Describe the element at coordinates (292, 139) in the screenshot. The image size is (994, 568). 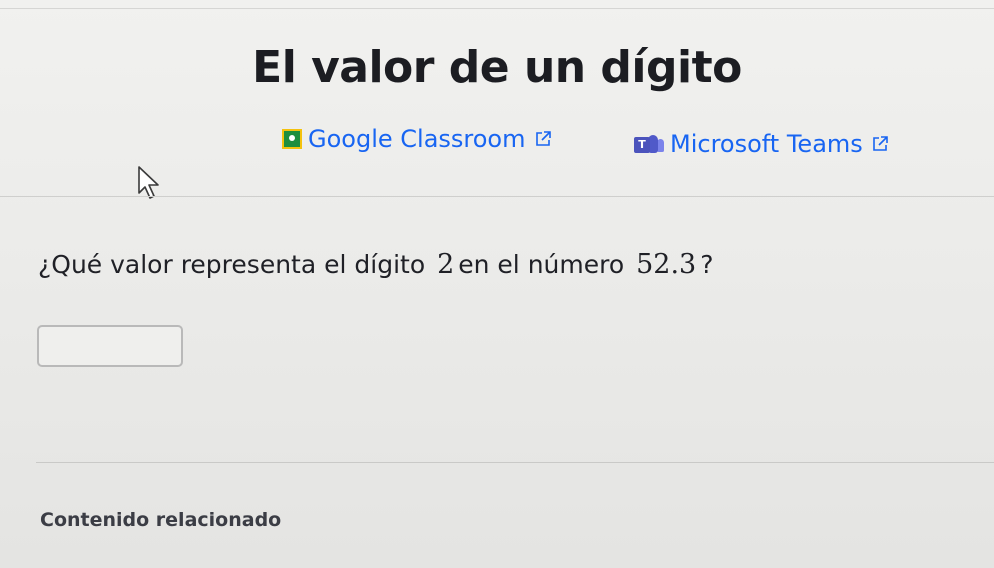
I see `google-classroom-icon` at that location.